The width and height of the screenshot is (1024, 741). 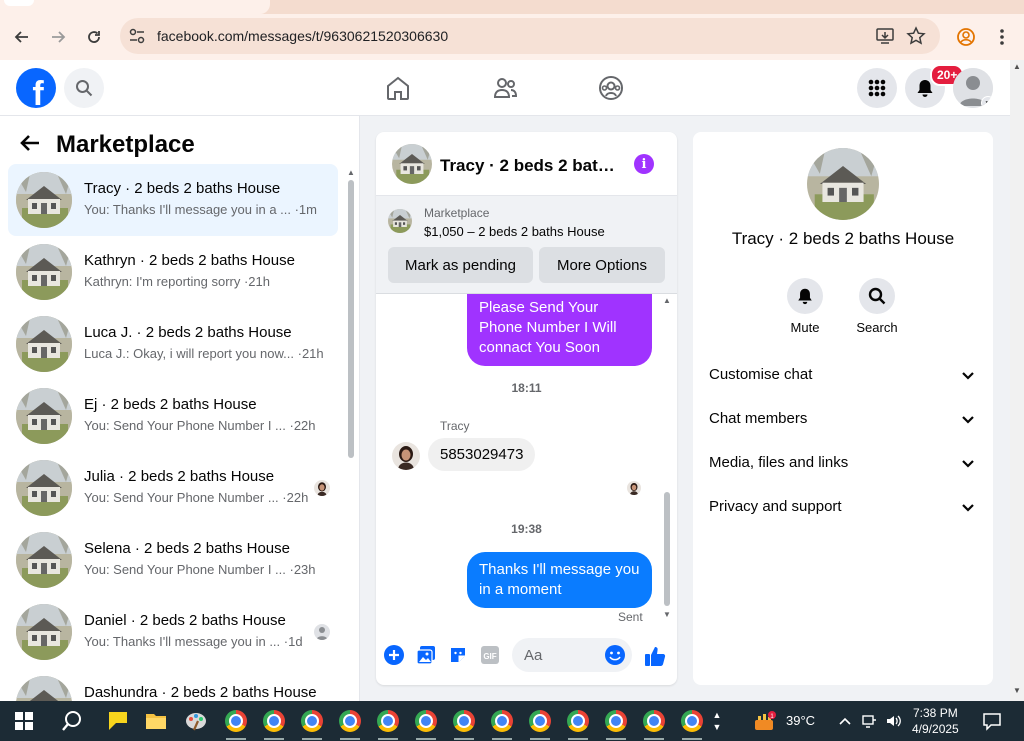 I want to click on paint-icon, so click(x=196, y=721).